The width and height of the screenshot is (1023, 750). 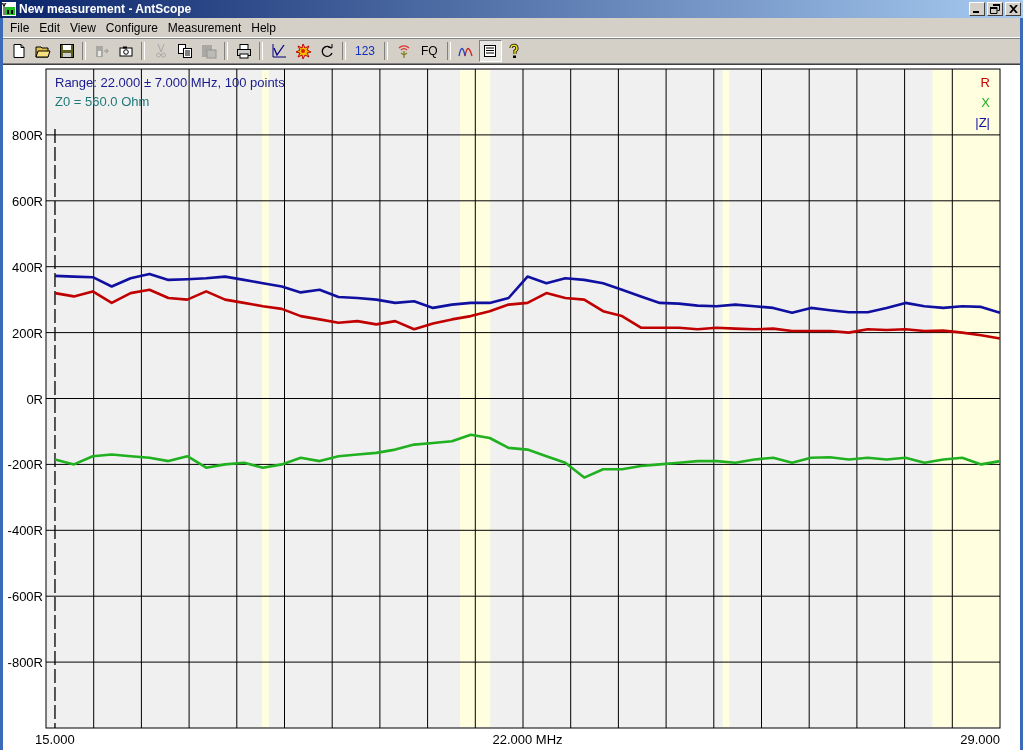 What do you see at coordinates (27, 333) in the screenshot?
I see `axis-label: 200R` at bounding box center [27, 333].